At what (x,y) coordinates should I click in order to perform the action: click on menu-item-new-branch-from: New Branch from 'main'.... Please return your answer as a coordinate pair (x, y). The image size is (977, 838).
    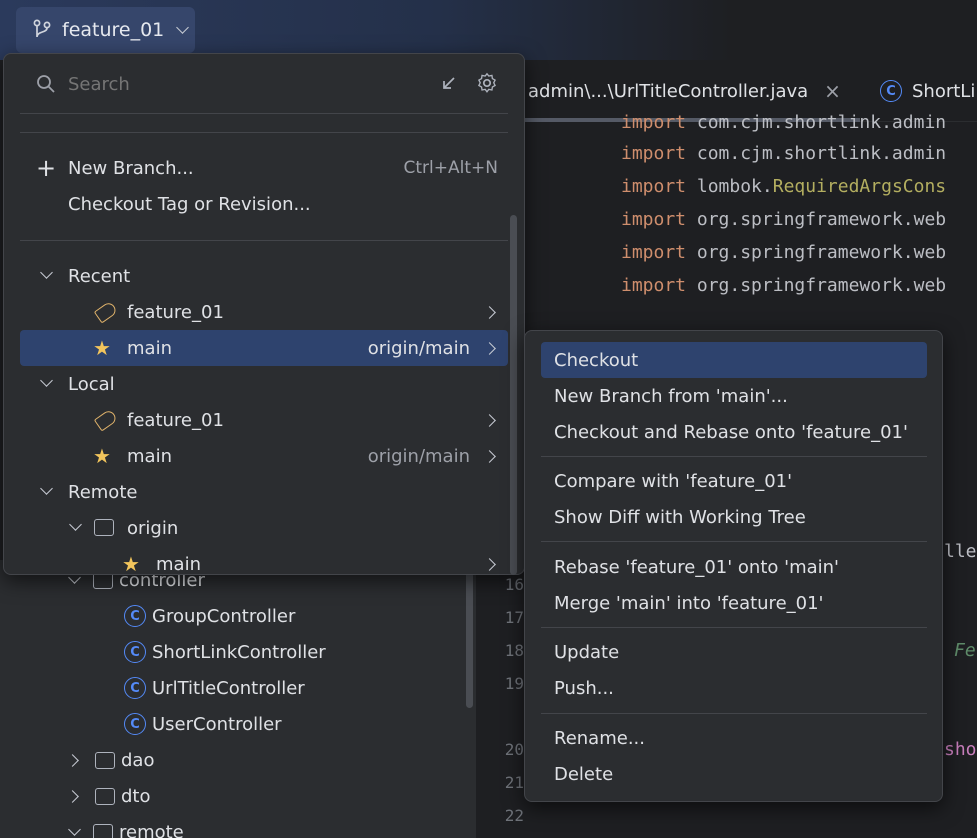
    Looking at the image, I should click on (734, 396).